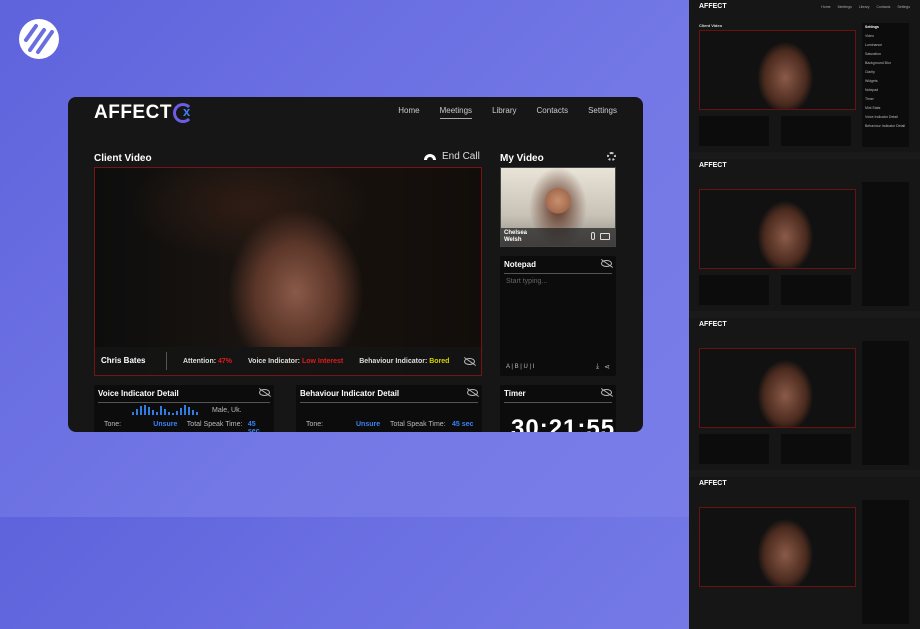 This screenshot has width=920, height=629. I want to click on speaker-info: Male, Uk., so click(227, 410).